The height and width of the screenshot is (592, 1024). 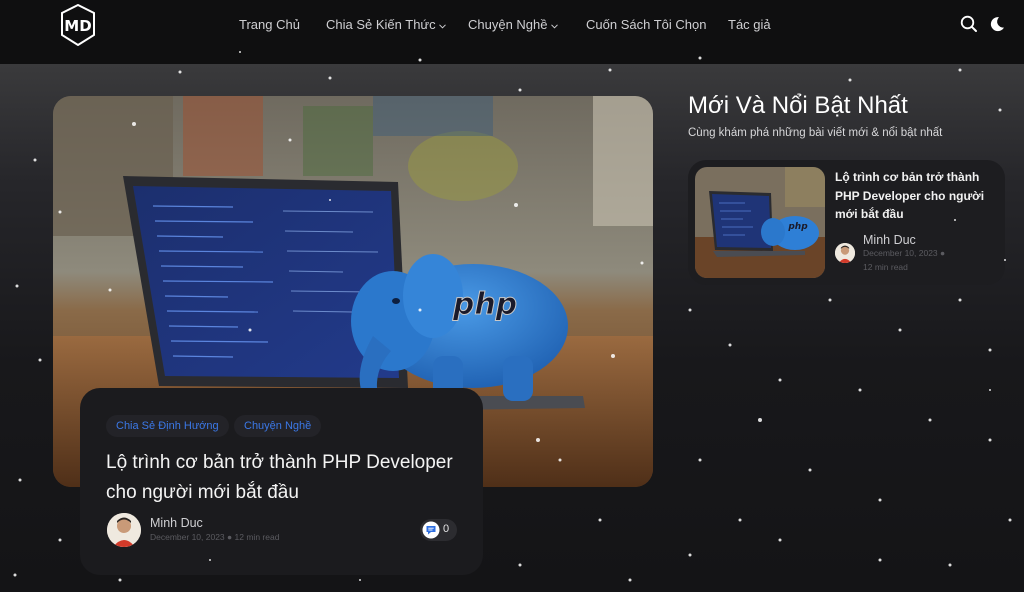 What do you see at coordinates (749, 24) in the screenshot?
I see `nav-item-tac-gia: Tác giả` at bounding box center [749, 24].